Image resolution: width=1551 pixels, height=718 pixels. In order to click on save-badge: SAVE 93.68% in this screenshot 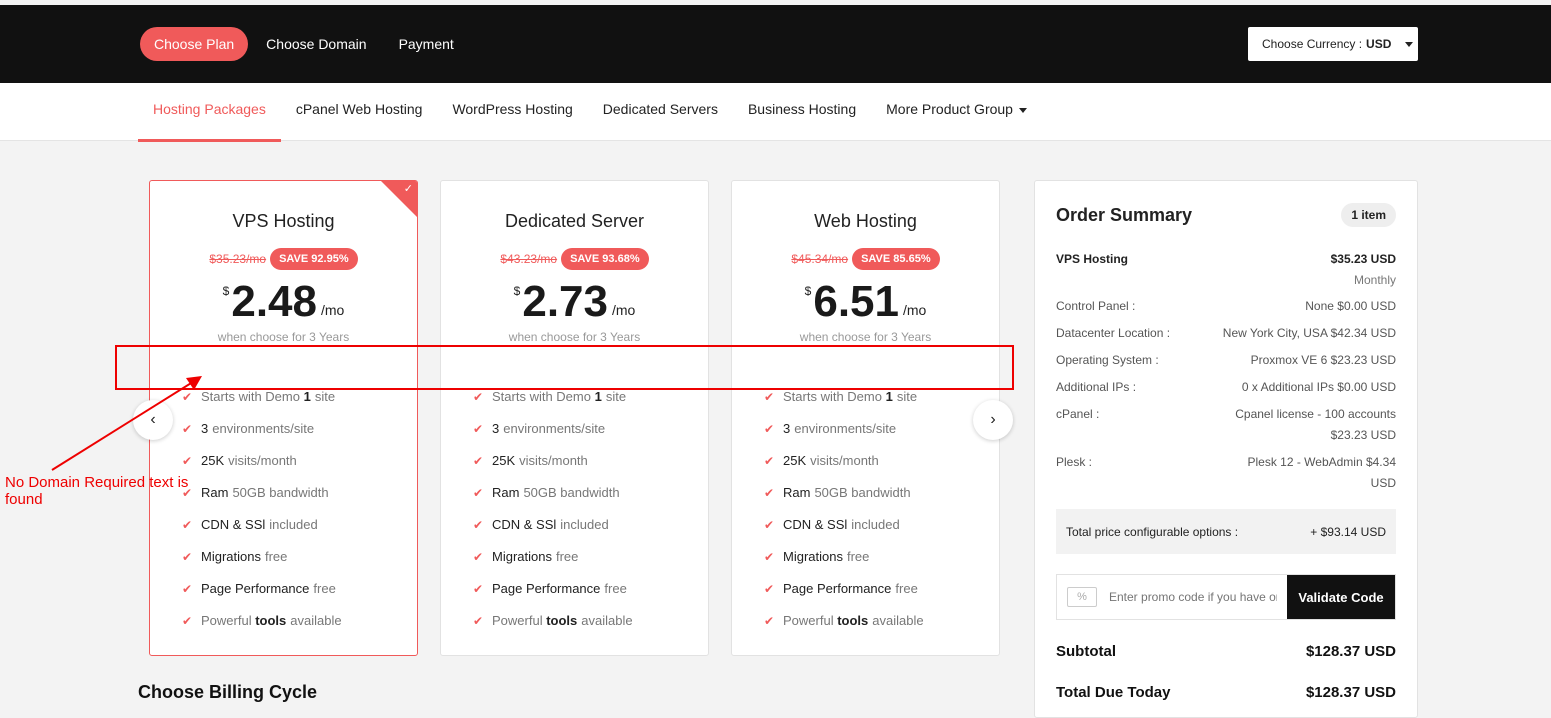, I will do `click(605, 259)`.